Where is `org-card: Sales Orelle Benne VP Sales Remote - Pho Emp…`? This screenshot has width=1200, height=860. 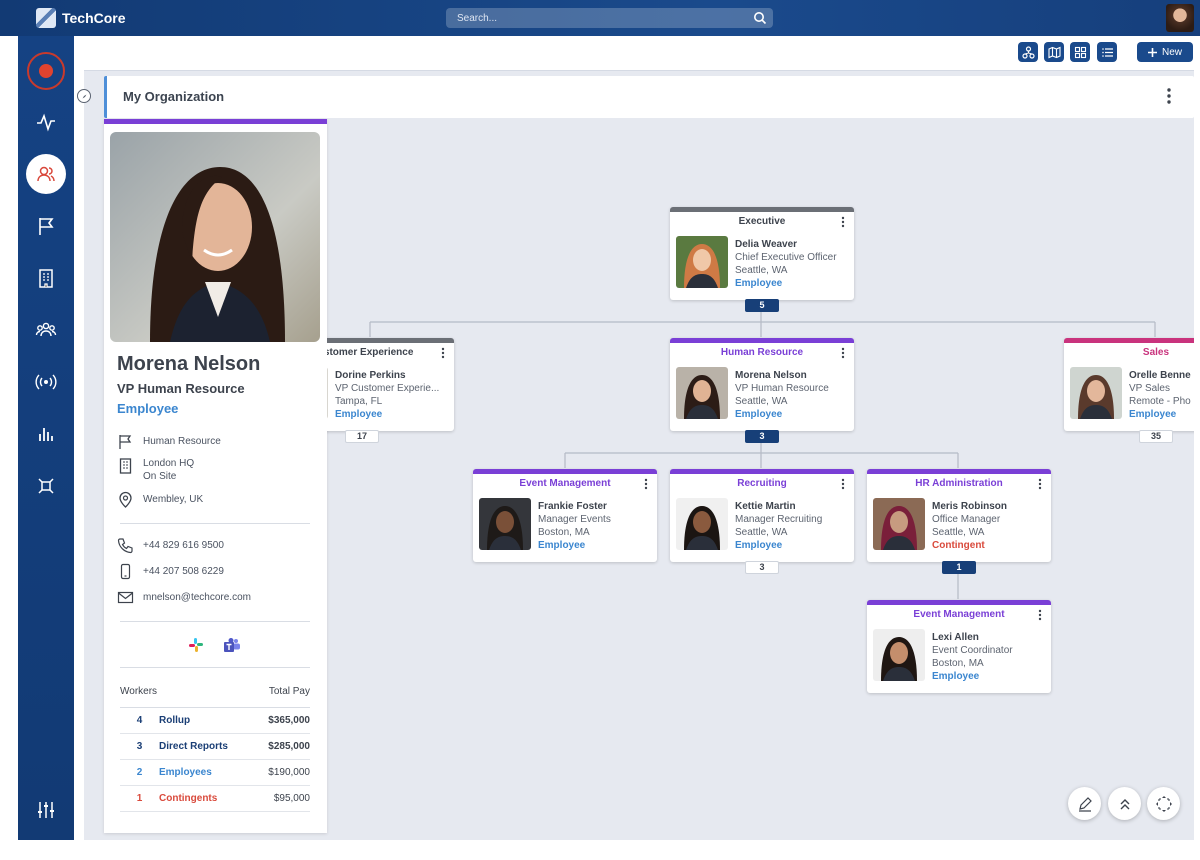 org-card: Sales Orelle Benne VP Sales Remote - Pho Emp… is located at coordinates (1129, 384).